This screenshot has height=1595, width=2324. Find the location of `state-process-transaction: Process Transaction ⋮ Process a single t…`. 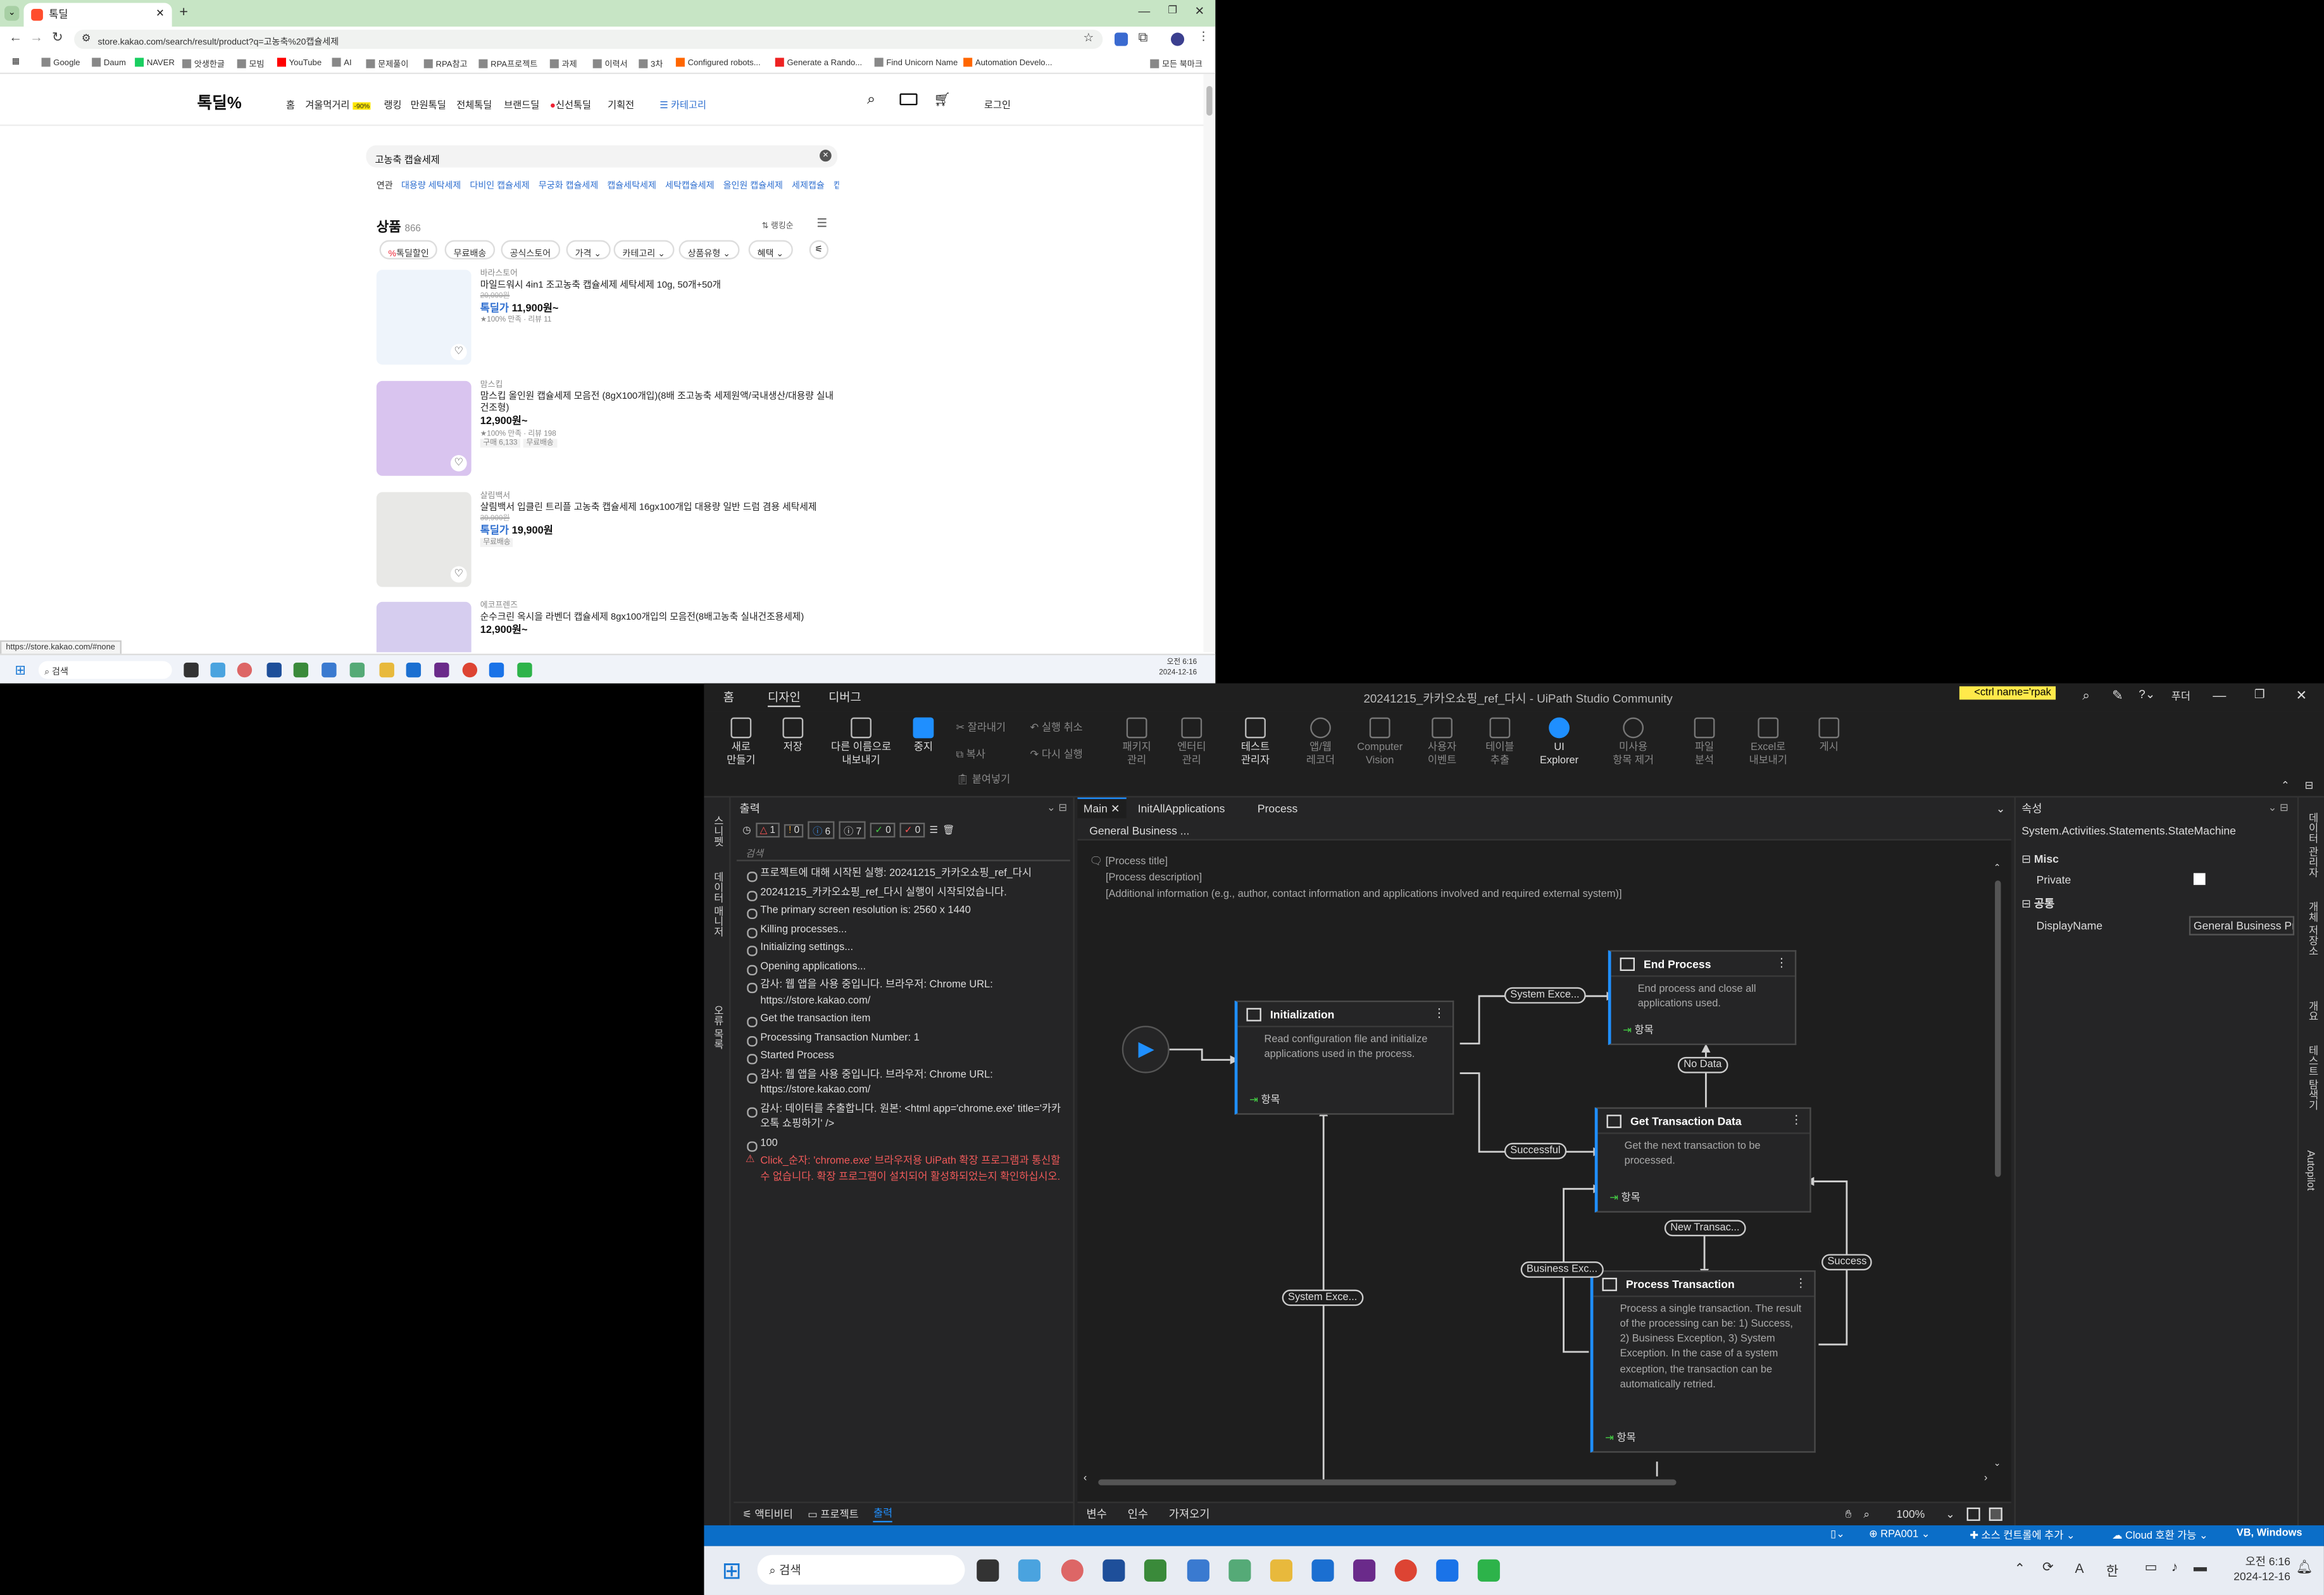

state-process-transaction: Process Transaction ⋮ Process a single t… is located at coordinates (1703, 1361).